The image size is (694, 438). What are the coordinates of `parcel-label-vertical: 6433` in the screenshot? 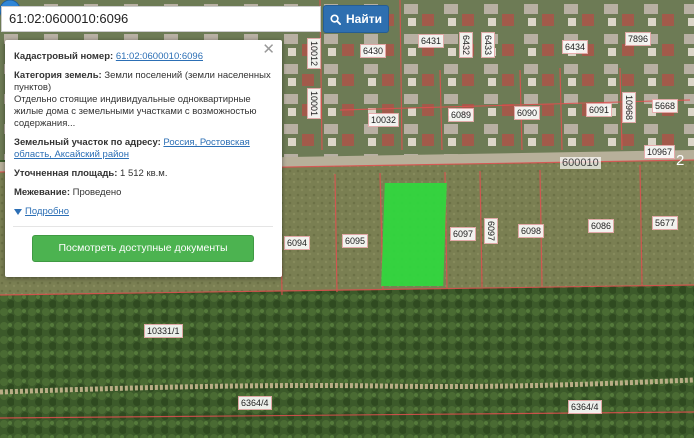 It's located at (488, 45).